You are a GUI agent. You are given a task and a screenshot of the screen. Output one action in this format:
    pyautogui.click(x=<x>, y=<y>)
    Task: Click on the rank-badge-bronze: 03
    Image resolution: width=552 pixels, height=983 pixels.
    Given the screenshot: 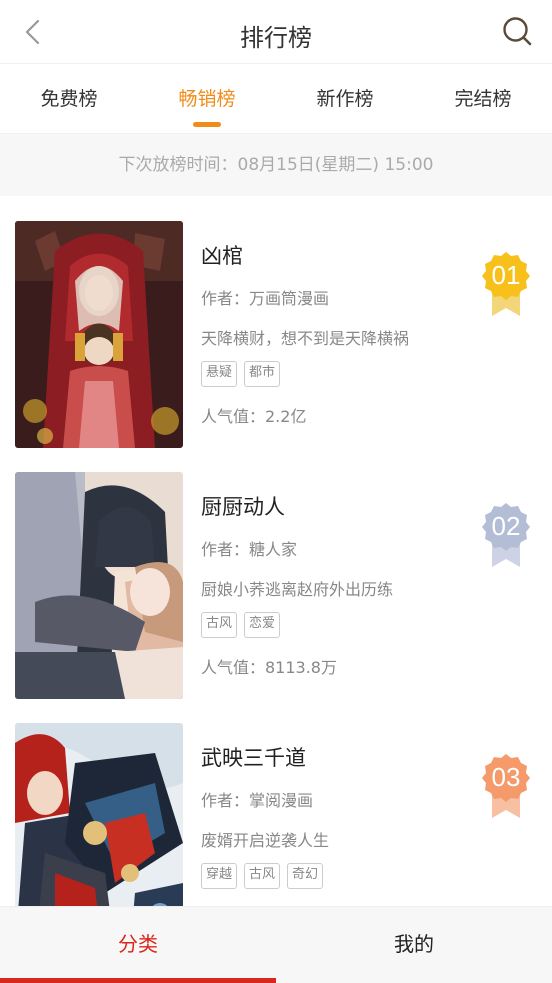 What is the action you would take?
    pyautogui.click(x=506, y=786)
    